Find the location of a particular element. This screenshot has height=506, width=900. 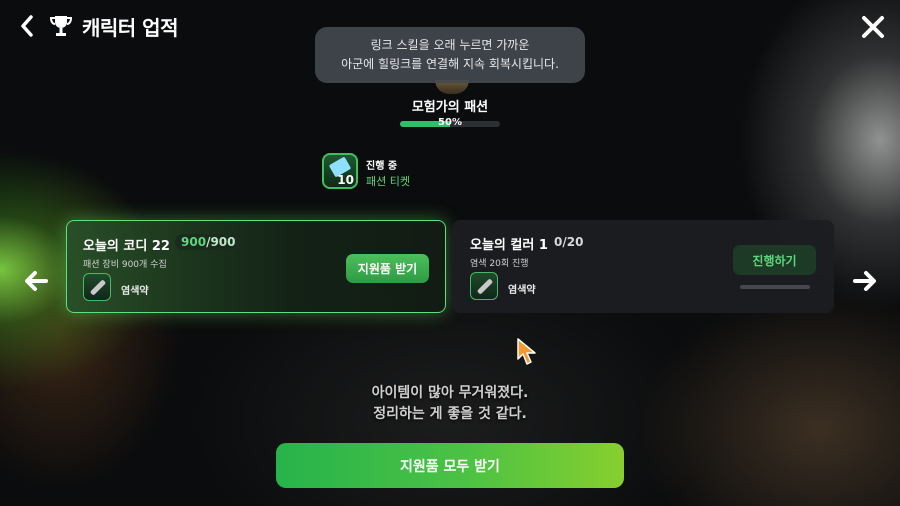

prev-page-button is located at coordinates (37, 281).